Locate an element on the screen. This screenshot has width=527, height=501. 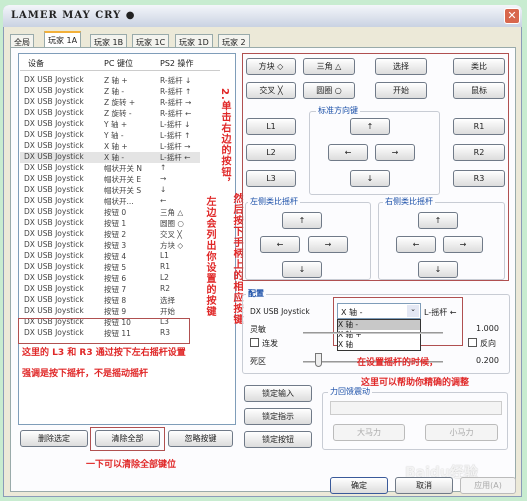
force-feedback-label: 力回馈震动 is located at coordinates (350, 391).